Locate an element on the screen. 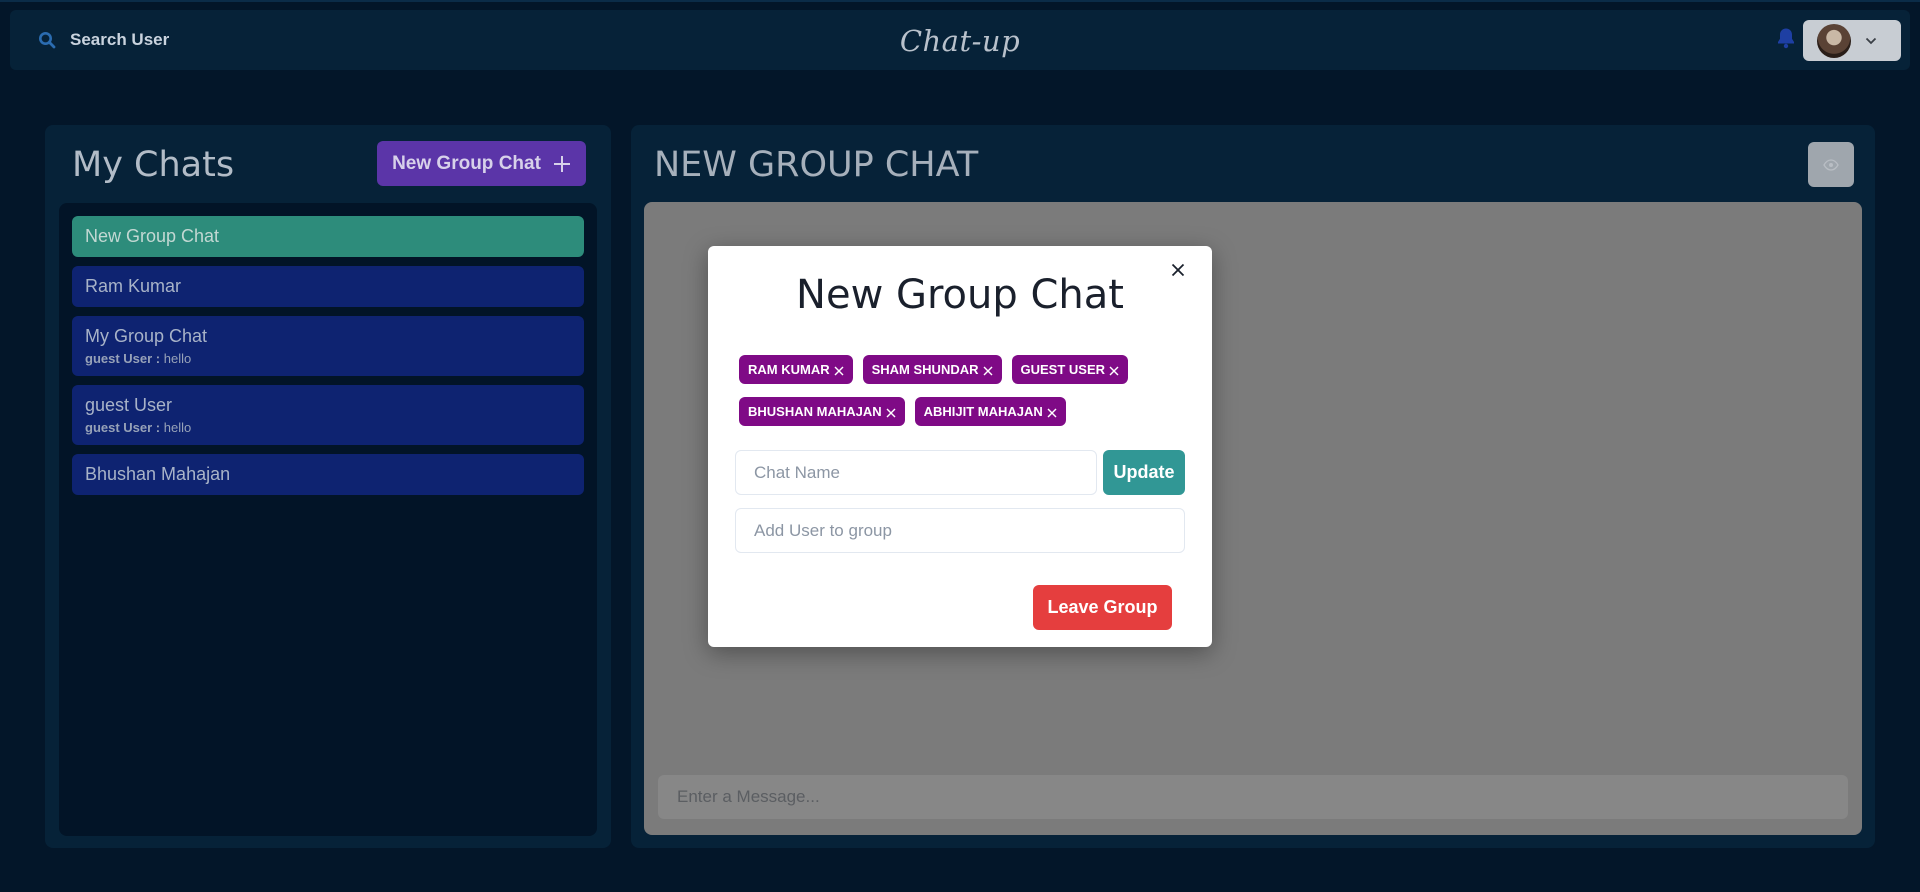  message-input is located at coordinates (1253, 797).